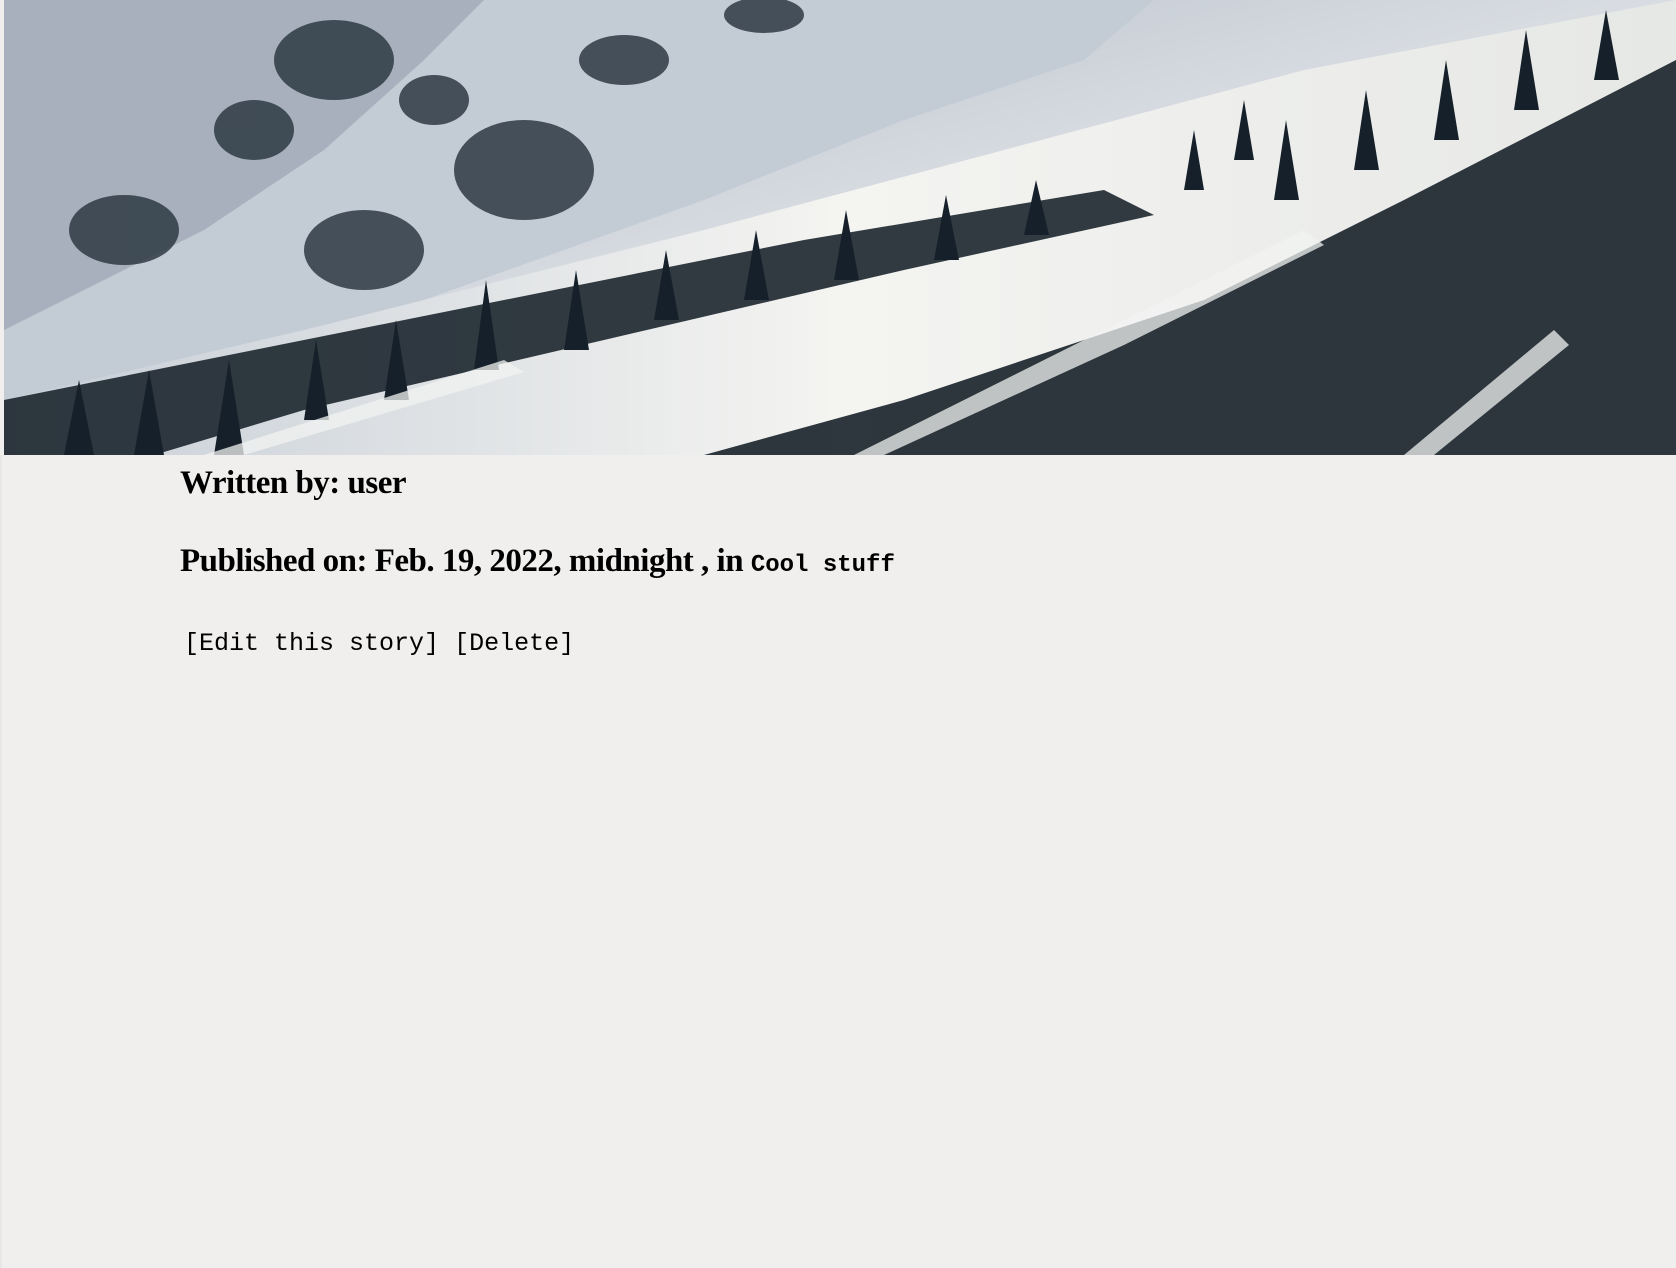 The height and width of the screenshot is (1268, 1676). Describe the element at coordinates (882, 644) in the screenshot. I see `story-actions: [Edit this story] [Delete]` at that location.